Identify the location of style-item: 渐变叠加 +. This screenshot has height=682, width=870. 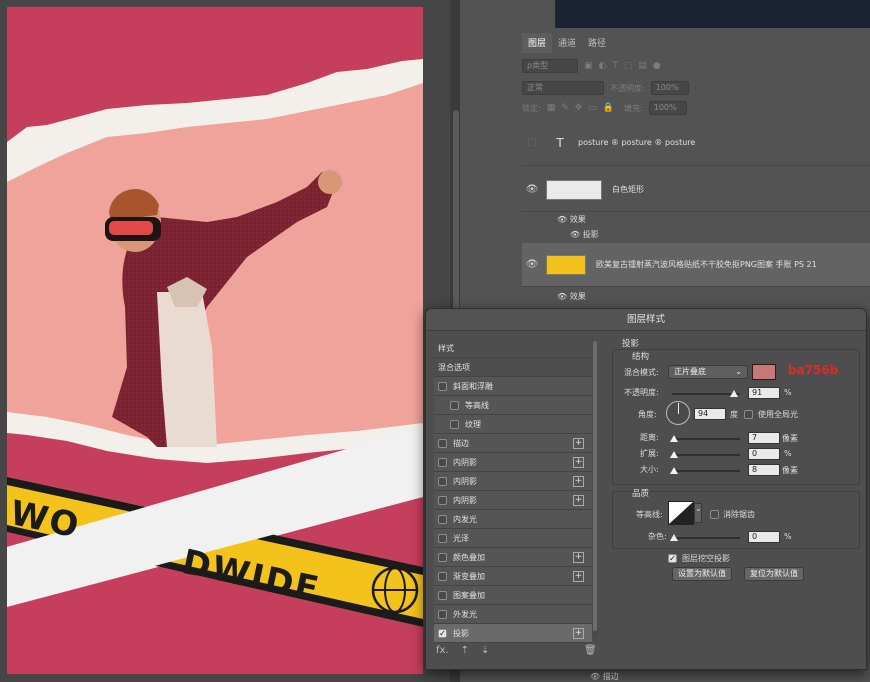
(513, 576).